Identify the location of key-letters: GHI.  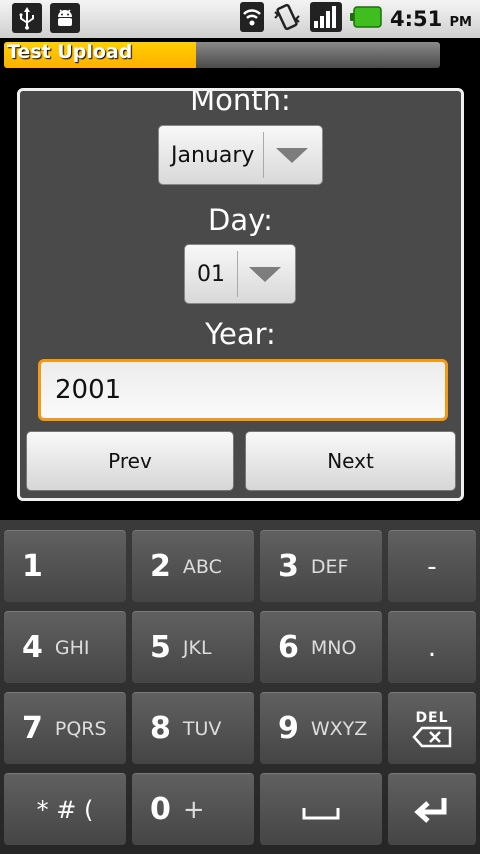
(72, 647).